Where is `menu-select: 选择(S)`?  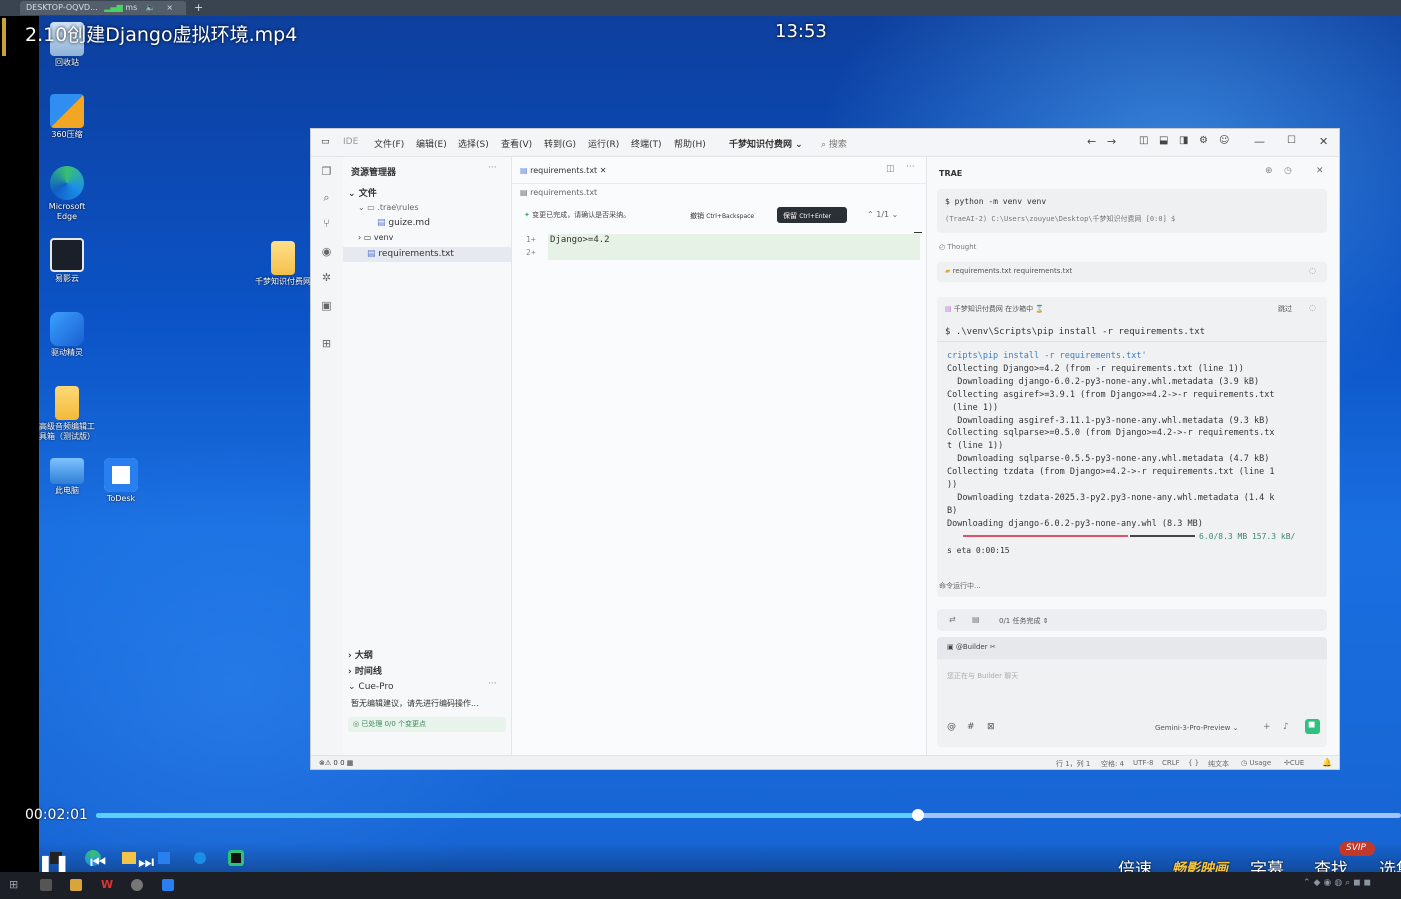 menu-select: 选择(S) is located at coordinates (473, 143).